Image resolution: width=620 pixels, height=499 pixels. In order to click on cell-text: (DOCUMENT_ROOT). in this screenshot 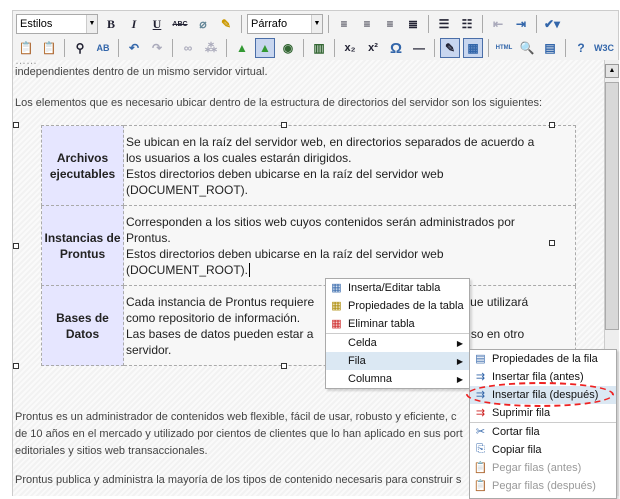, I will do `click(187, 269)`.